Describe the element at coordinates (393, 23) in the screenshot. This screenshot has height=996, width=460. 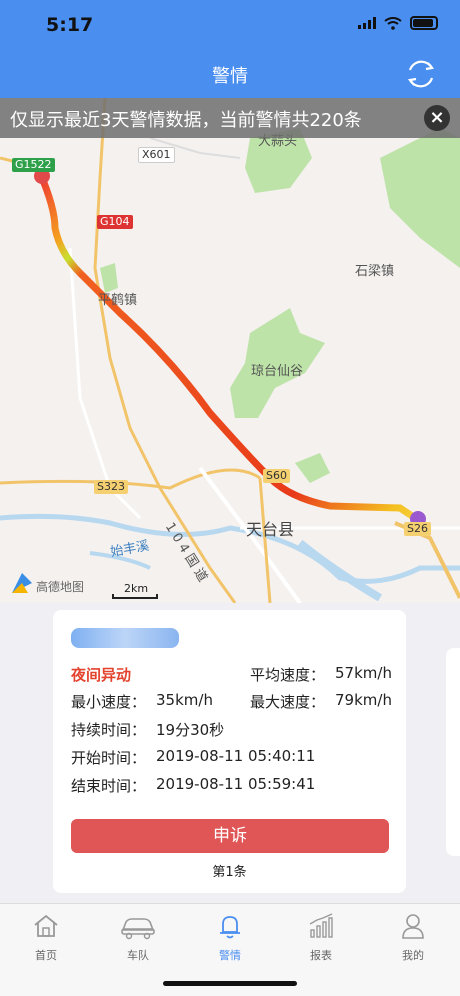
I see `wifi-icon` at that location.